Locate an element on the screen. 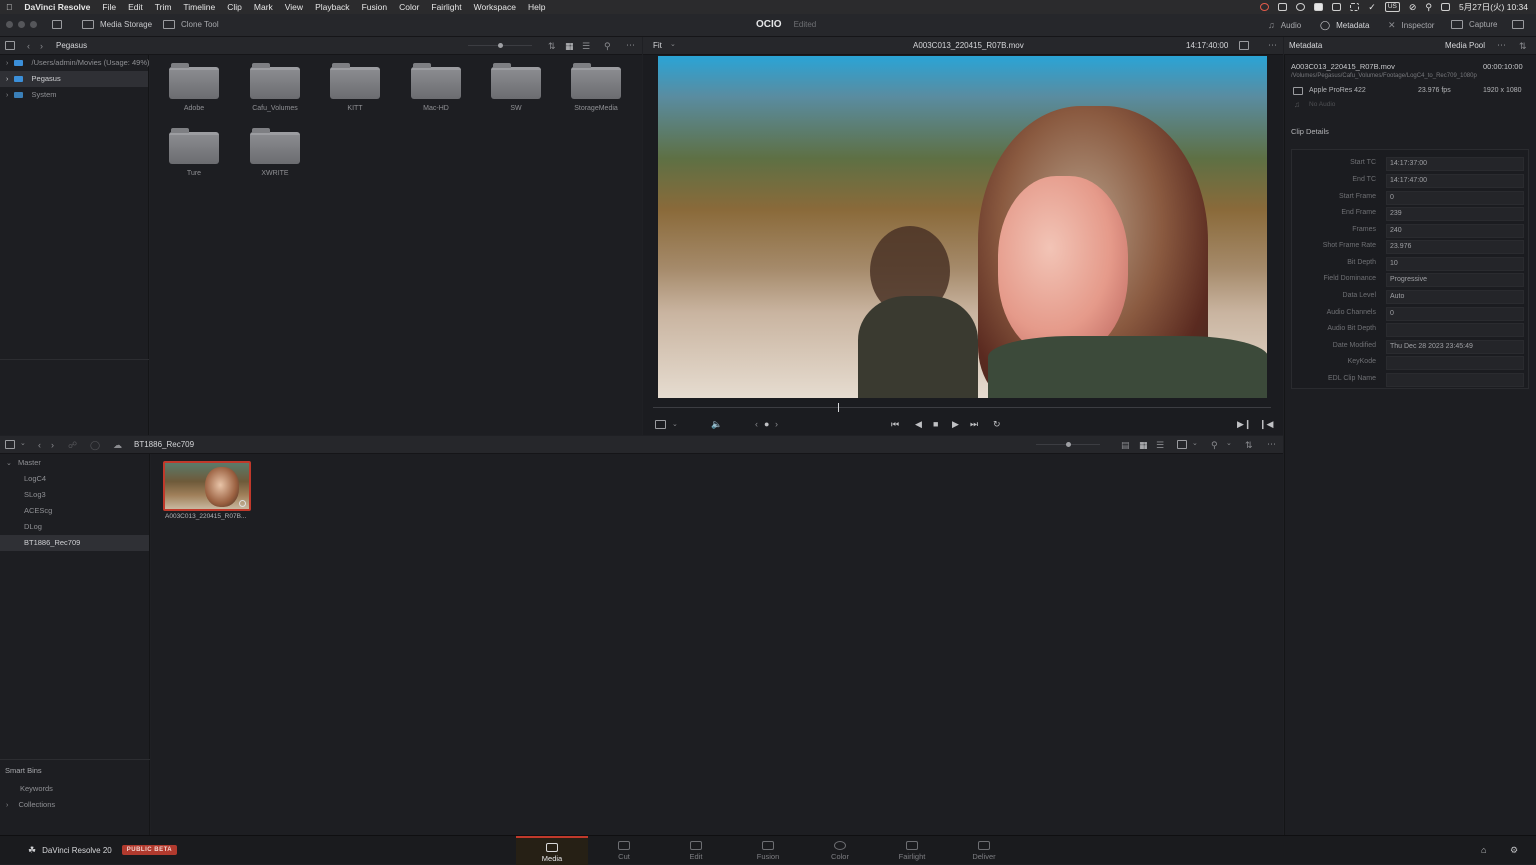 The image size is (1536, 865). sort-icon: ⇅ is located at coordinates (552, 46).